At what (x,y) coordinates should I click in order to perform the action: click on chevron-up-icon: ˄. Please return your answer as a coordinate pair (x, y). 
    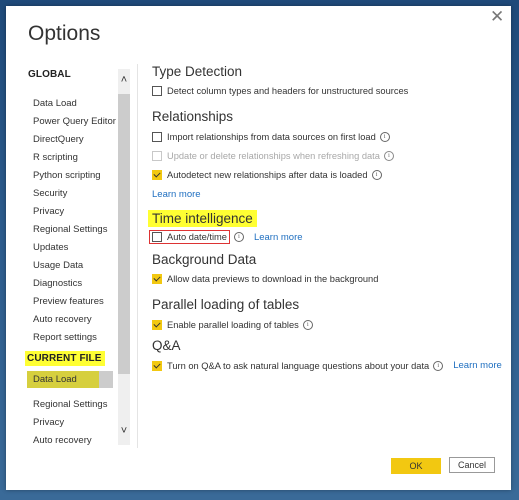
    Looking at the image, I should click on (124, 80).